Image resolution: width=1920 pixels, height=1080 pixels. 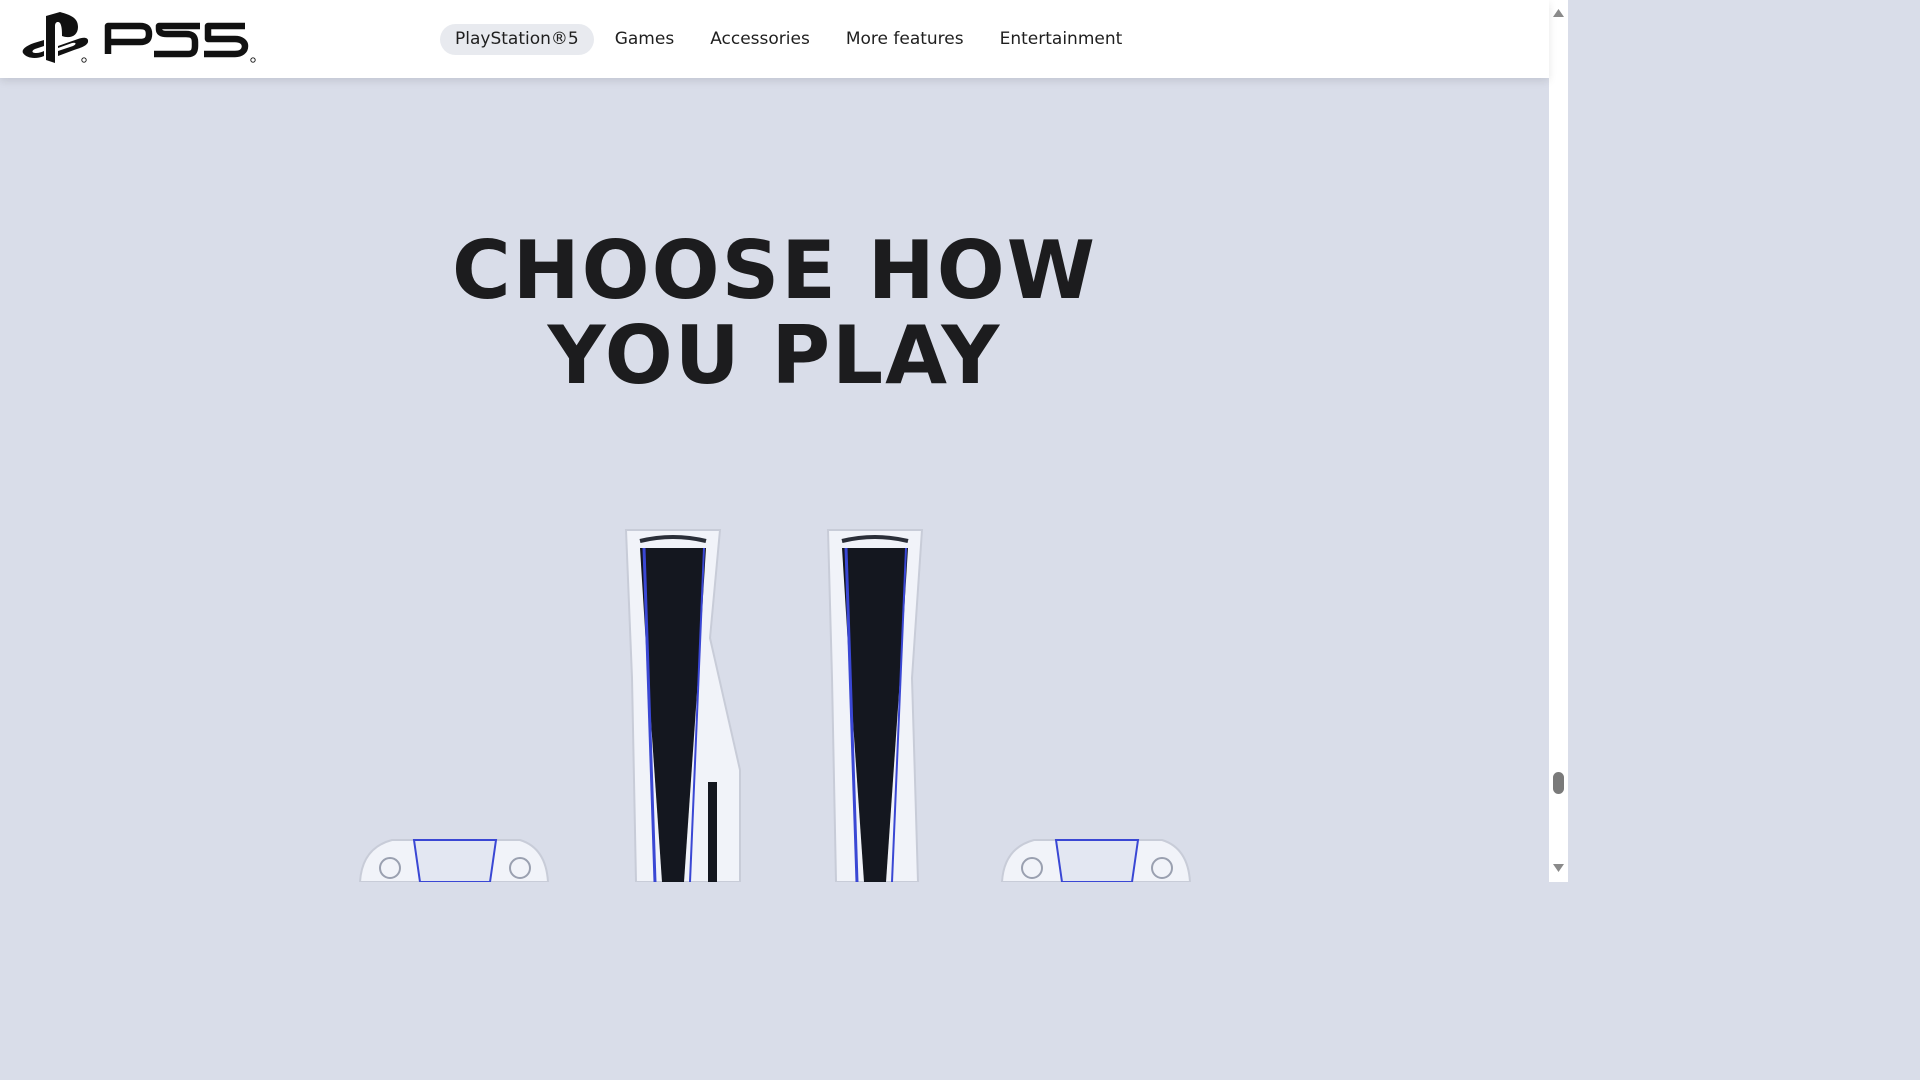 What do you see at coordinates (176, 40) in the screenshot?
I see `ps5-wordmark` at bounding box center [176, 40].